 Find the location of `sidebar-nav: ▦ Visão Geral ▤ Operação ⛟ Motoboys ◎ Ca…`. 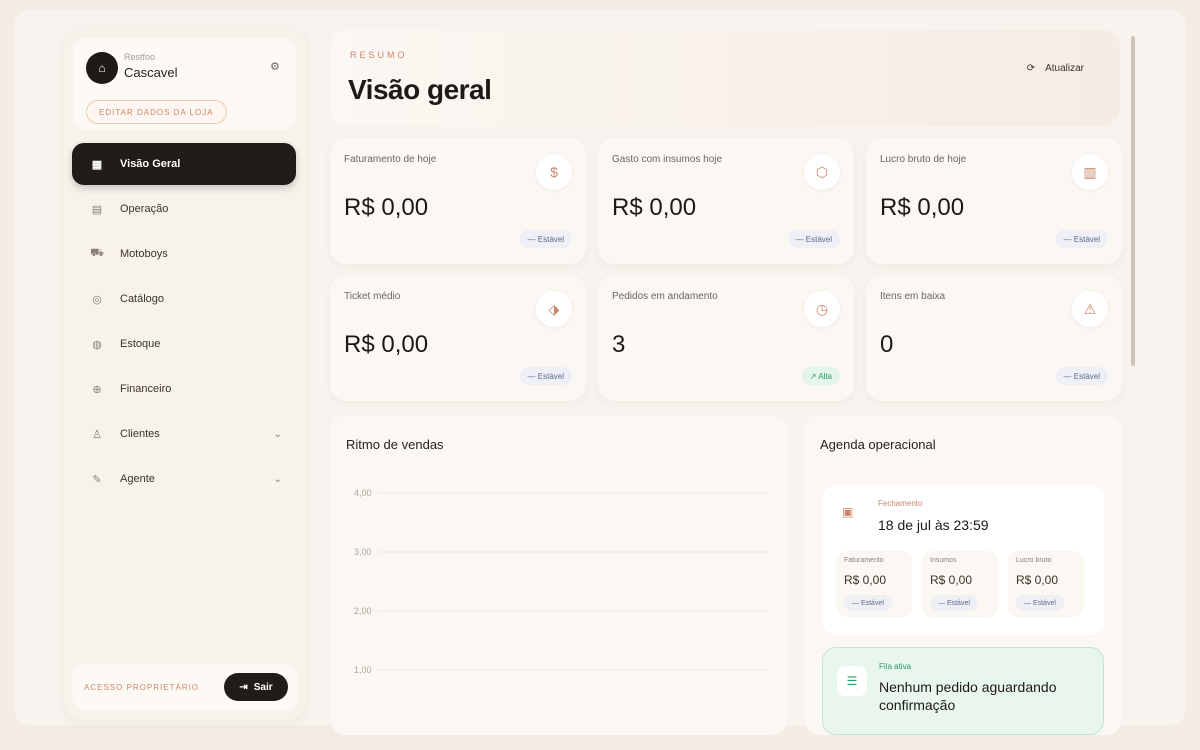

sidebar-nav: ▦ Visão Geral ▤ Operação ⛟ Motoboys ◎ Ca… is located at coordinates (184, 323).